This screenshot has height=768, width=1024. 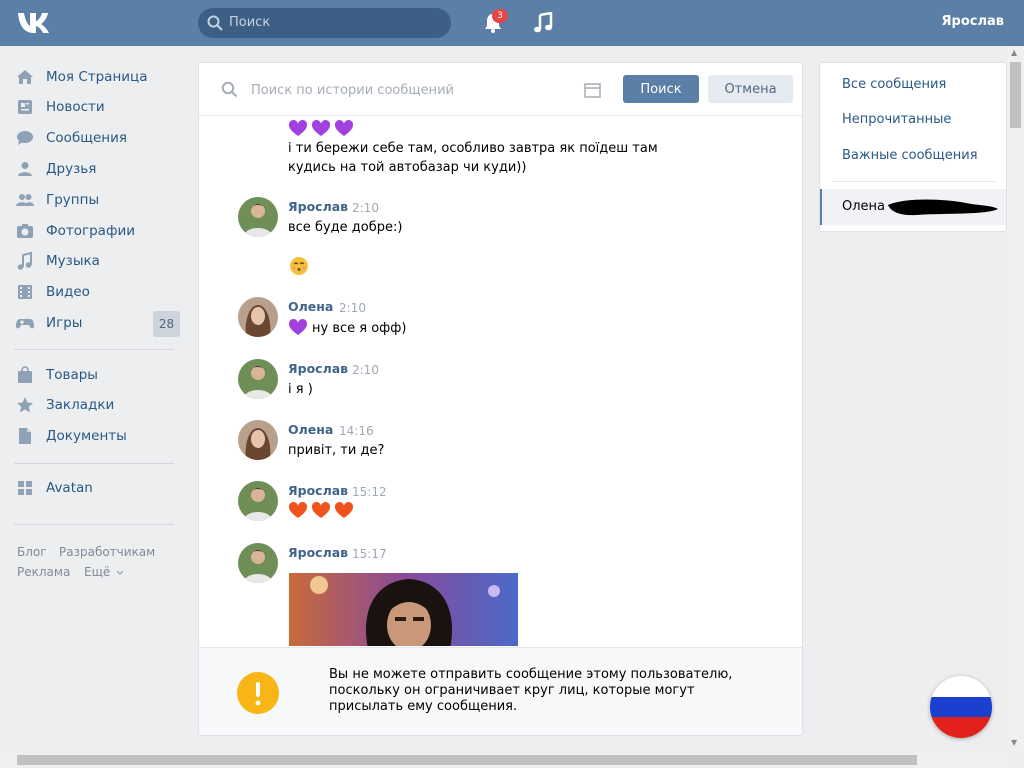 What do you see at coordinates (25, 77) in the screenshot?
I see `home-icon` at bounding box center [25, 77].